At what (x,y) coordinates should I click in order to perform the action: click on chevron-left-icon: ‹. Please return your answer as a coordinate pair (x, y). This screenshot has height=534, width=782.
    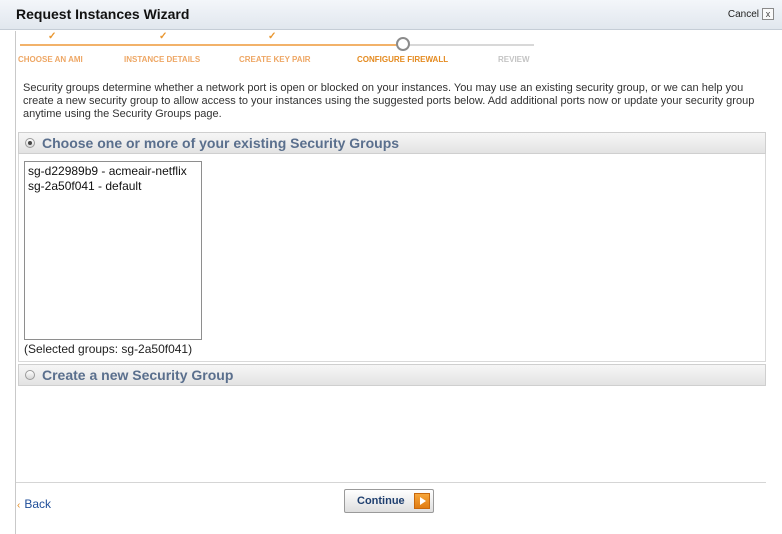
    Looking at the image, I should click on (19, 505).